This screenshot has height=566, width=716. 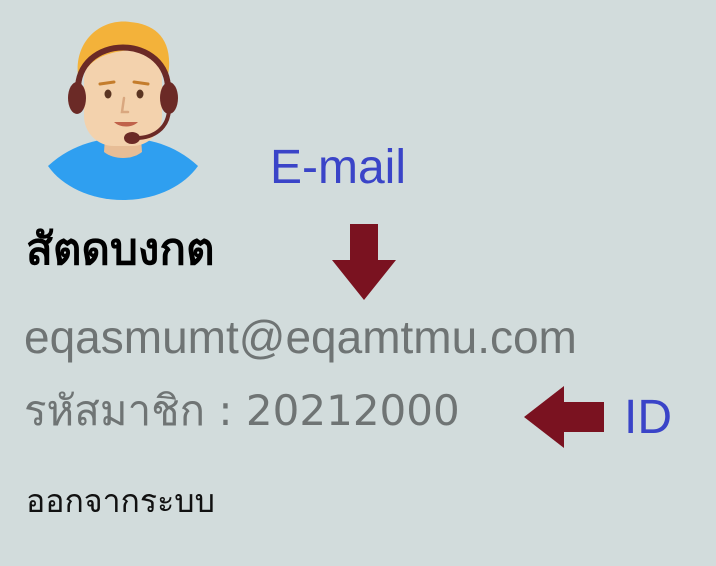 I want to click on arrow-down-icon, so click(x=364, y=262).